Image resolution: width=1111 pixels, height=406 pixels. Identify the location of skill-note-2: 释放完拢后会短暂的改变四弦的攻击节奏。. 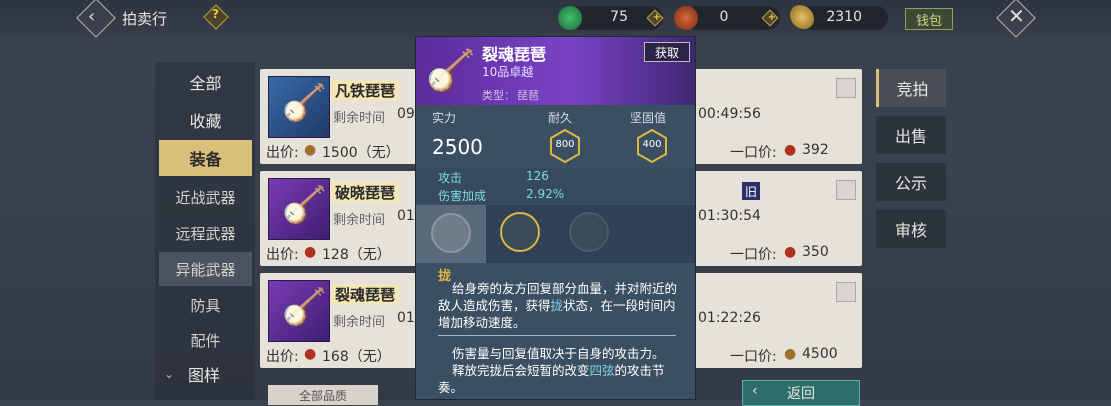
(551, 379).